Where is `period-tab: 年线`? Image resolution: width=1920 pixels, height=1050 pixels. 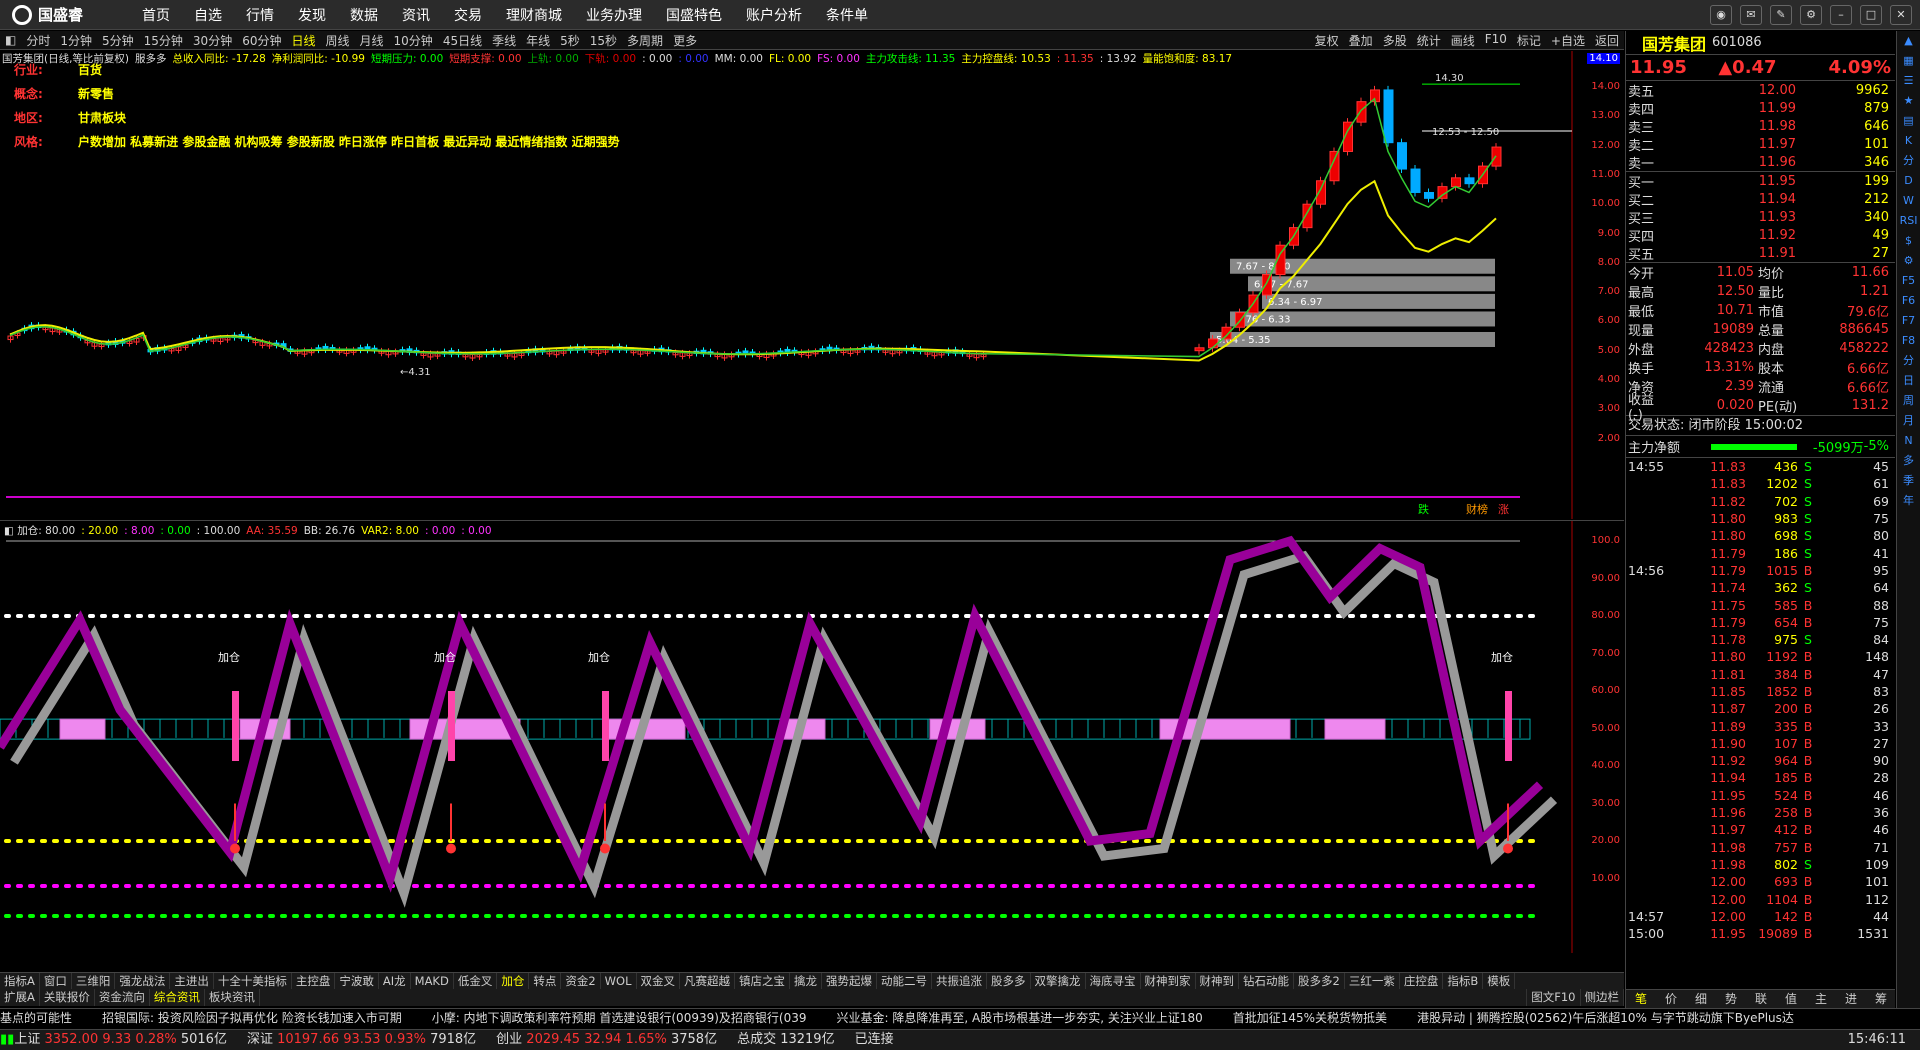
period-tab: 年线 is located at coordinates (538, 40).